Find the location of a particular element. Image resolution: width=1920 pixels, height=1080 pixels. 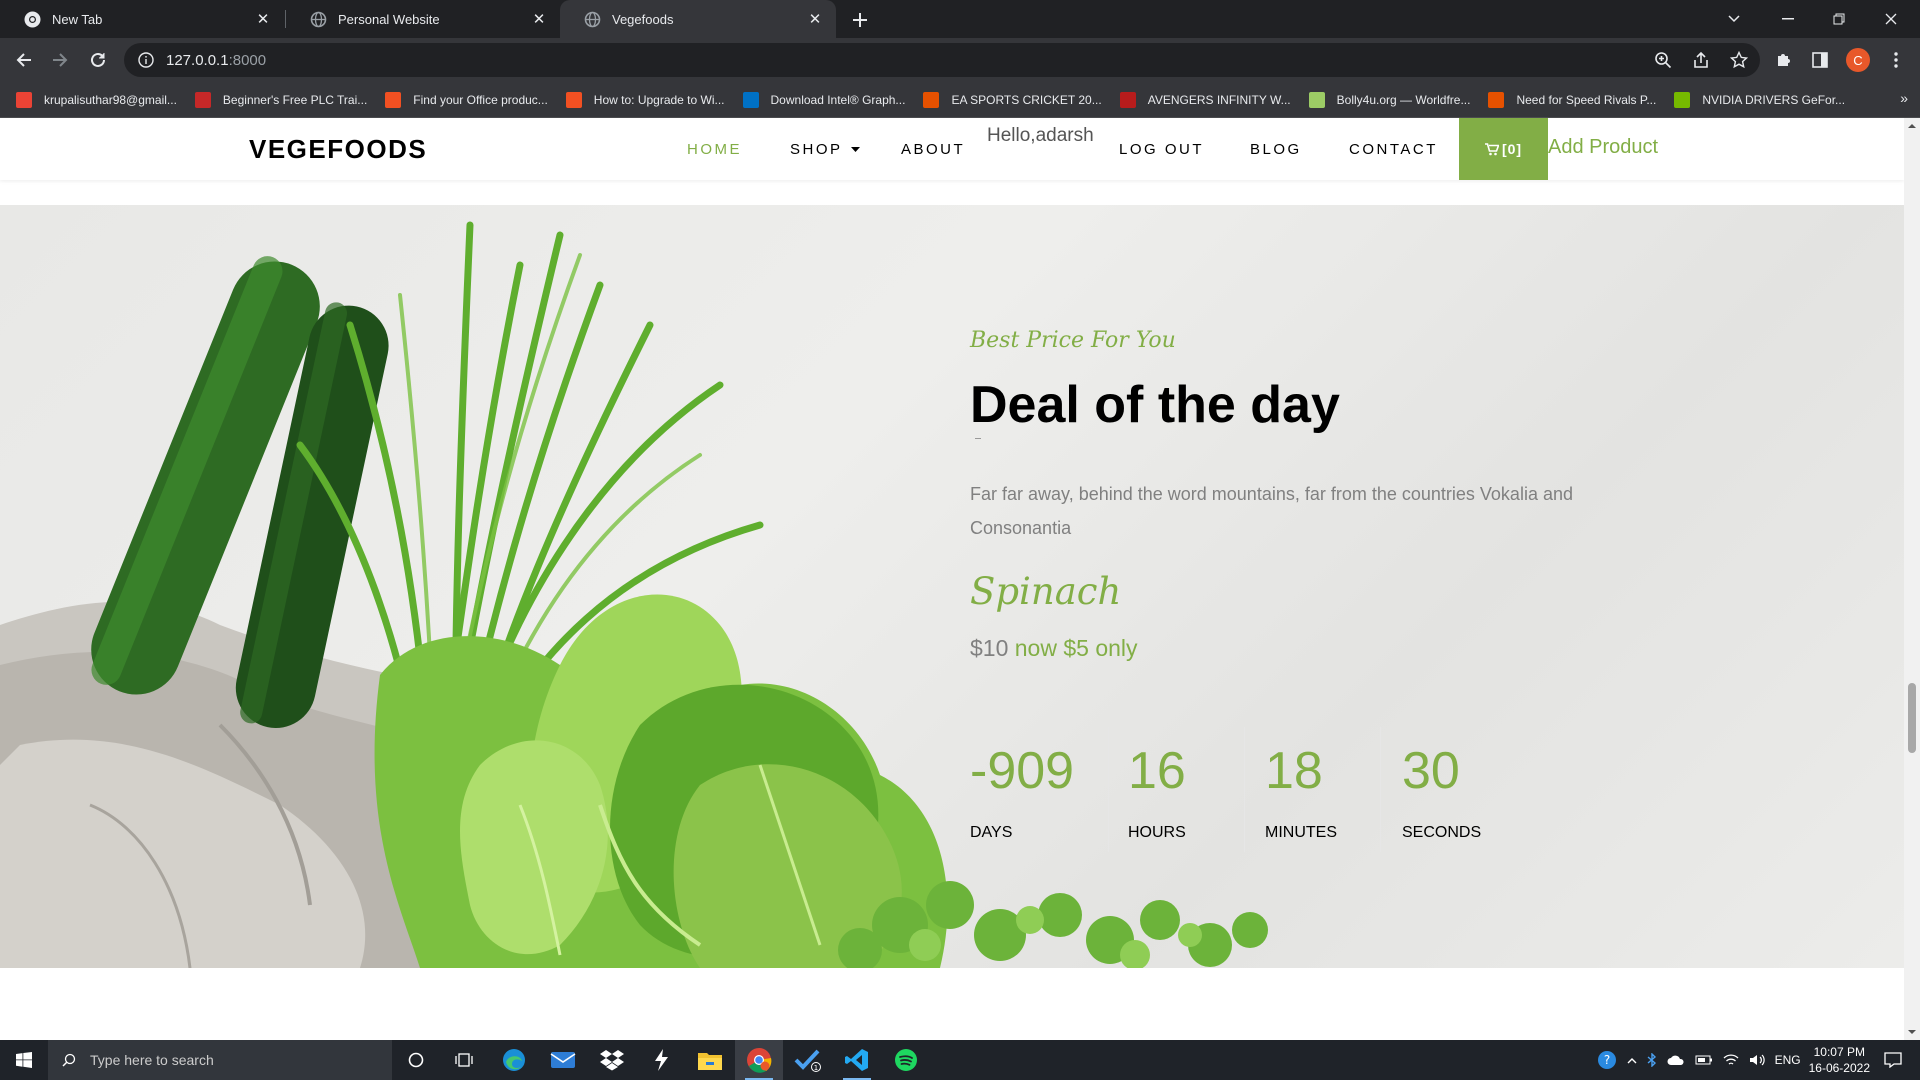

url-host: 127.0.0.1 is located at coordinates (197, 60).